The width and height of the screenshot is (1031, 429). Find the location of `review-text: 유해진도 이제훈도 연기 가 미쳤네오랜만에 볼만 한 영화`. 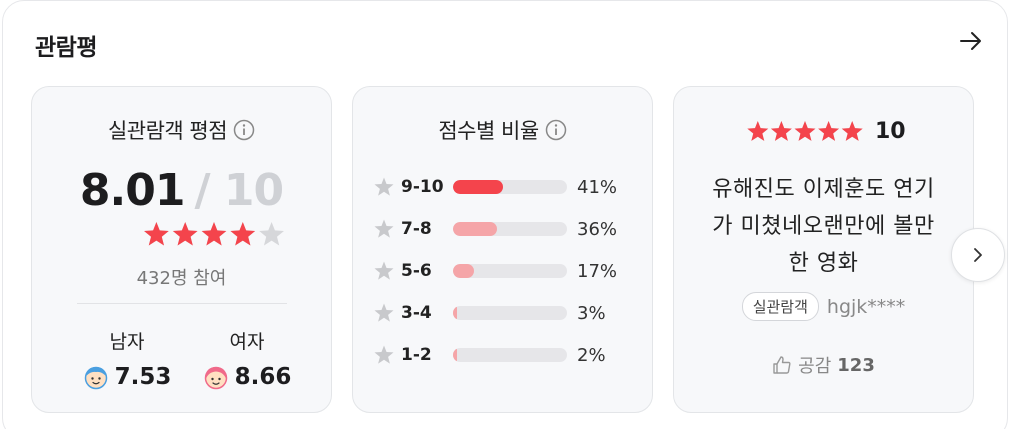

review-text: 유해진도 이제훈도 연기 가 미쳤네오랜만에 볼만 한 영화 is located at coordinates (823, 226).